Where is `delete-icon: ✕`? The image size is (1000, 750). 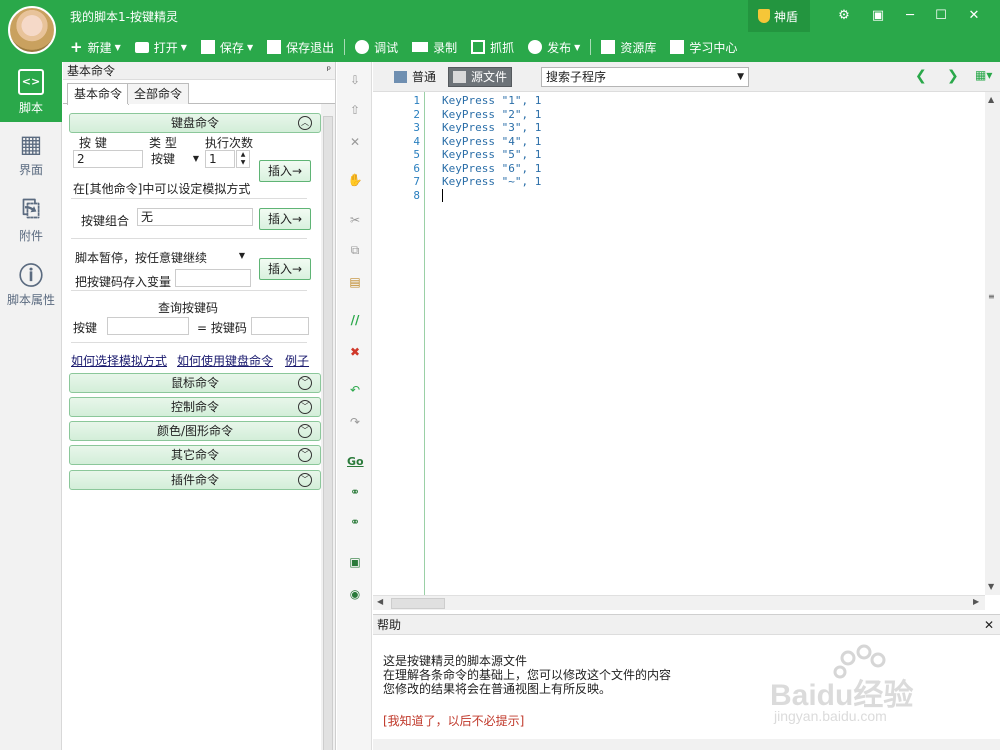 delete-icon: ✕ is located at coordinates (355, 142).